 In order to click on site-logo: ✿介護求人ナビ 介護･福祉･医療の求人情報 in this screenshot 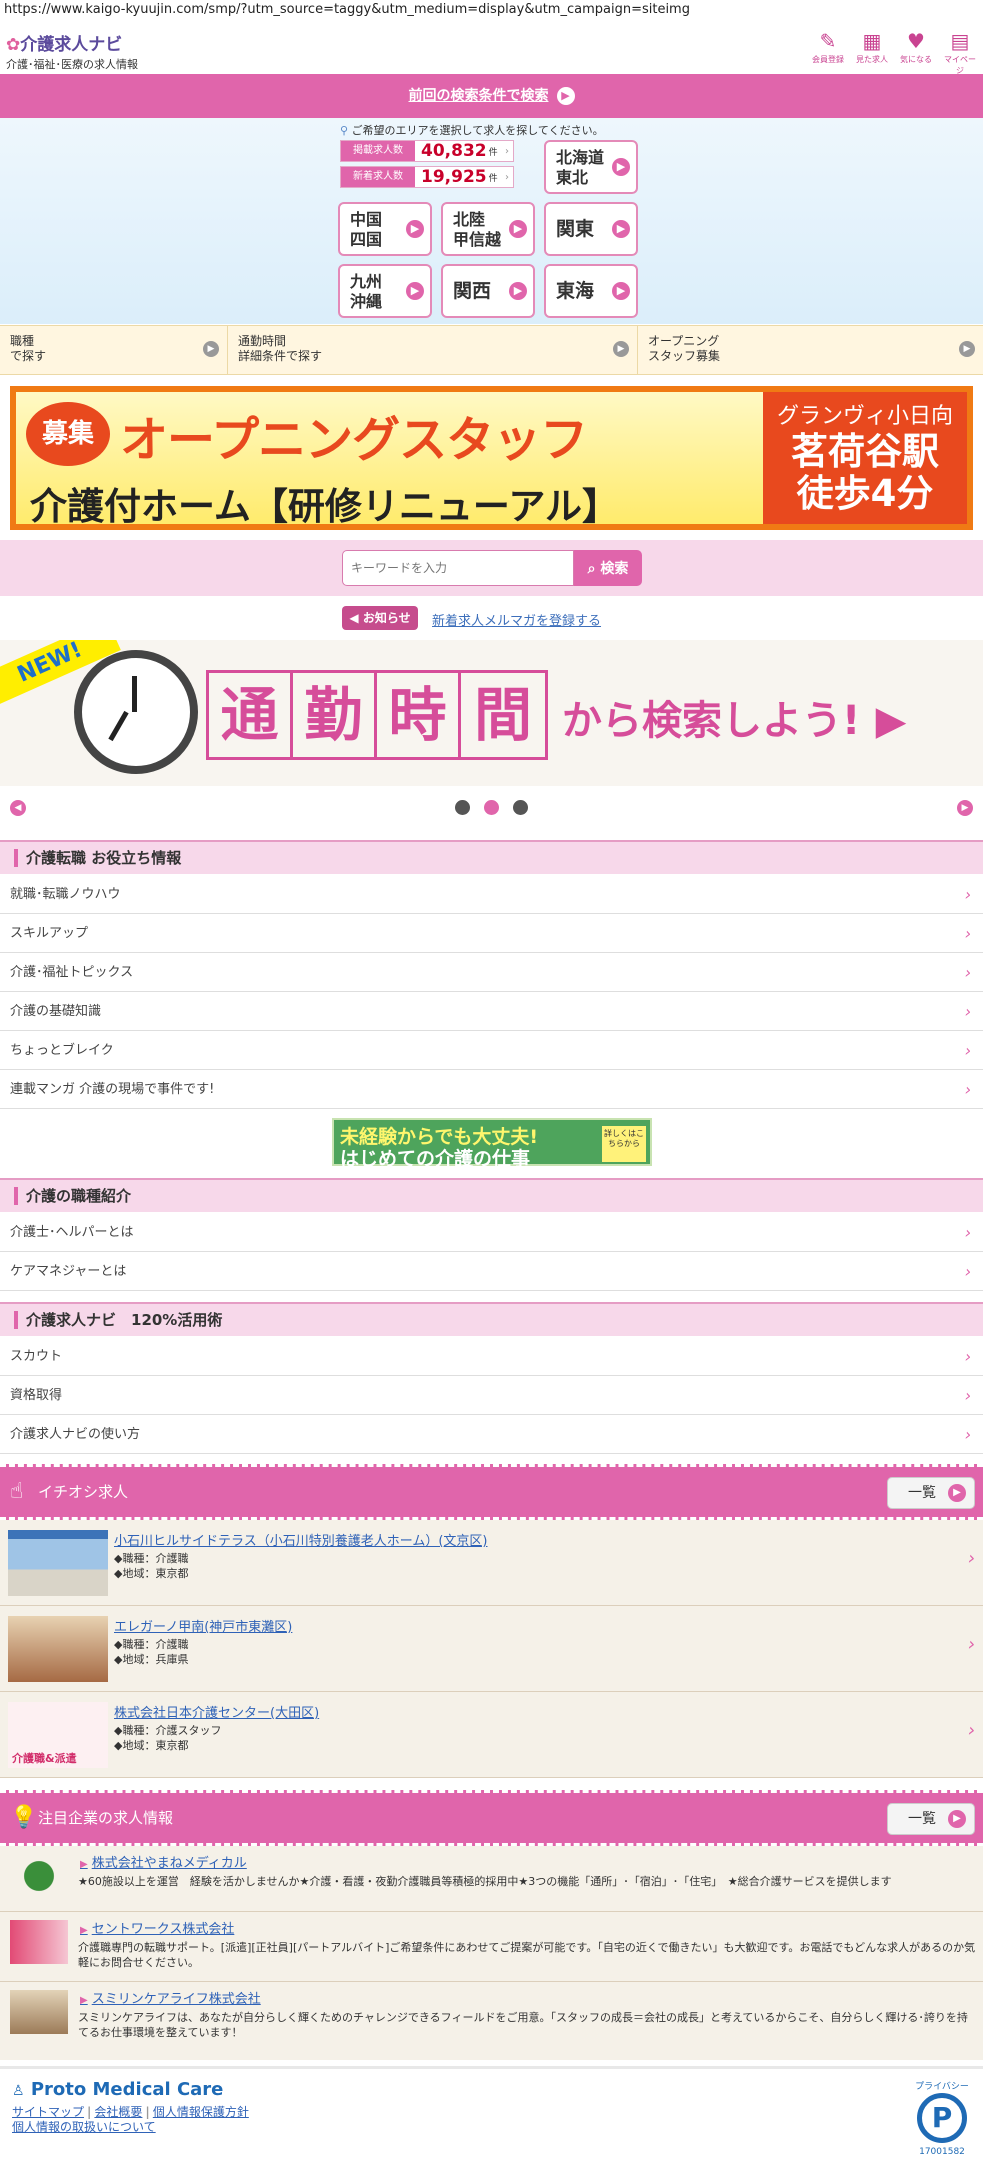, I will do `click(72, 51)`.